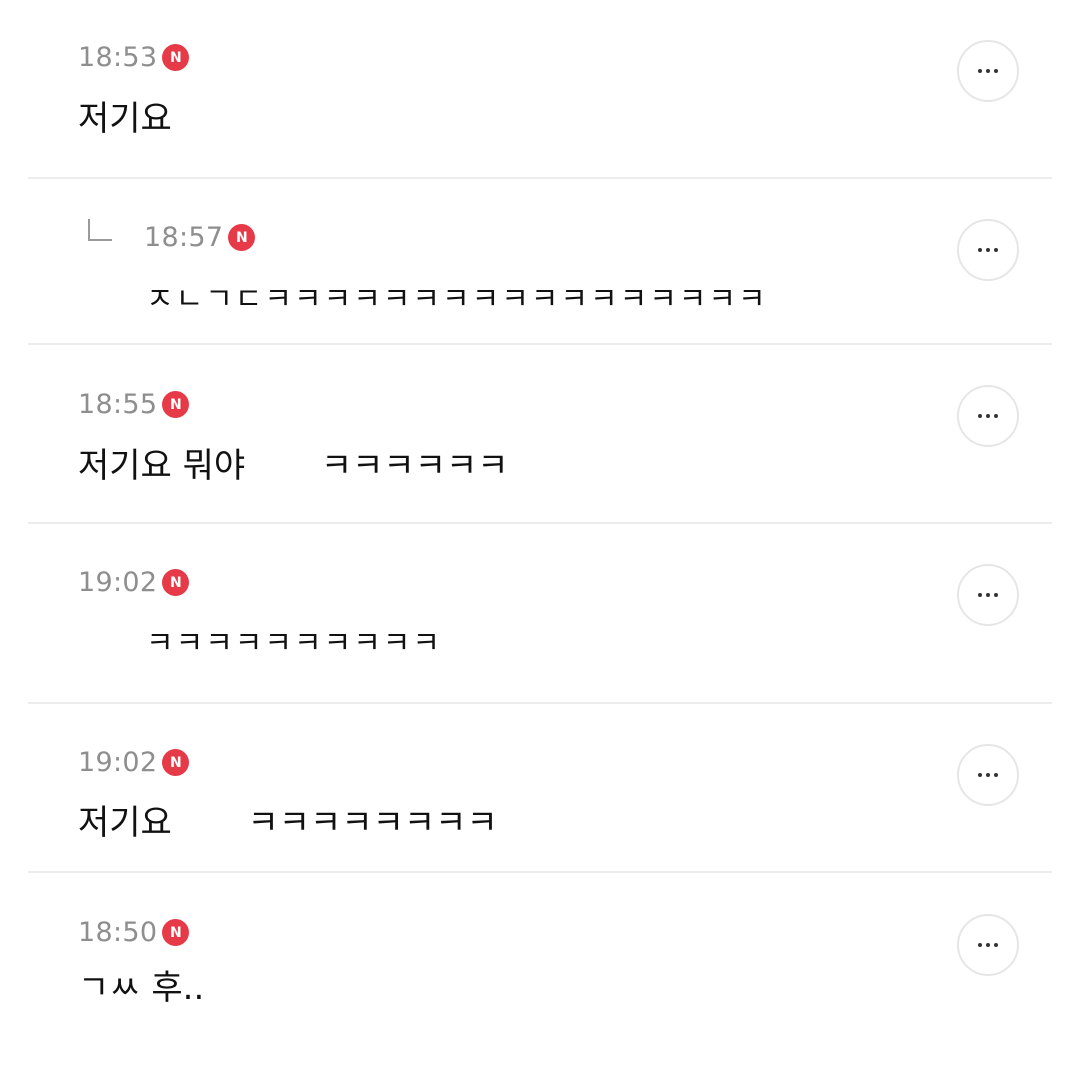 This screenshot has height=1079, width=1080. Describe the element at coordinates (540, 262) in the screenshot. I see `comment-item-reply: 18:57 N ㅈㄴㄱㄷㅋㅋㅋㅋㅋㅋㅋㅋㅋㅋㅋㅋㅋㅋㅋㅋㅋ` at that location.